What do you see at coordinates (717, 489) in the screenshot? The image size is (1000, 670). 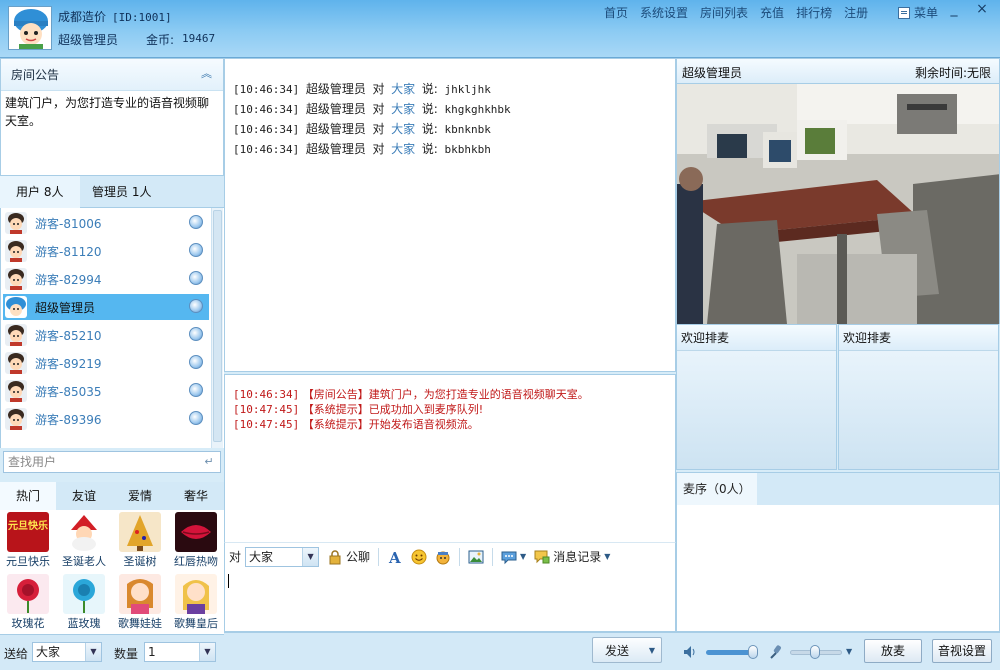 I see `tab-mic-order: 麦序（0人）` at bounding box center [717, 489].